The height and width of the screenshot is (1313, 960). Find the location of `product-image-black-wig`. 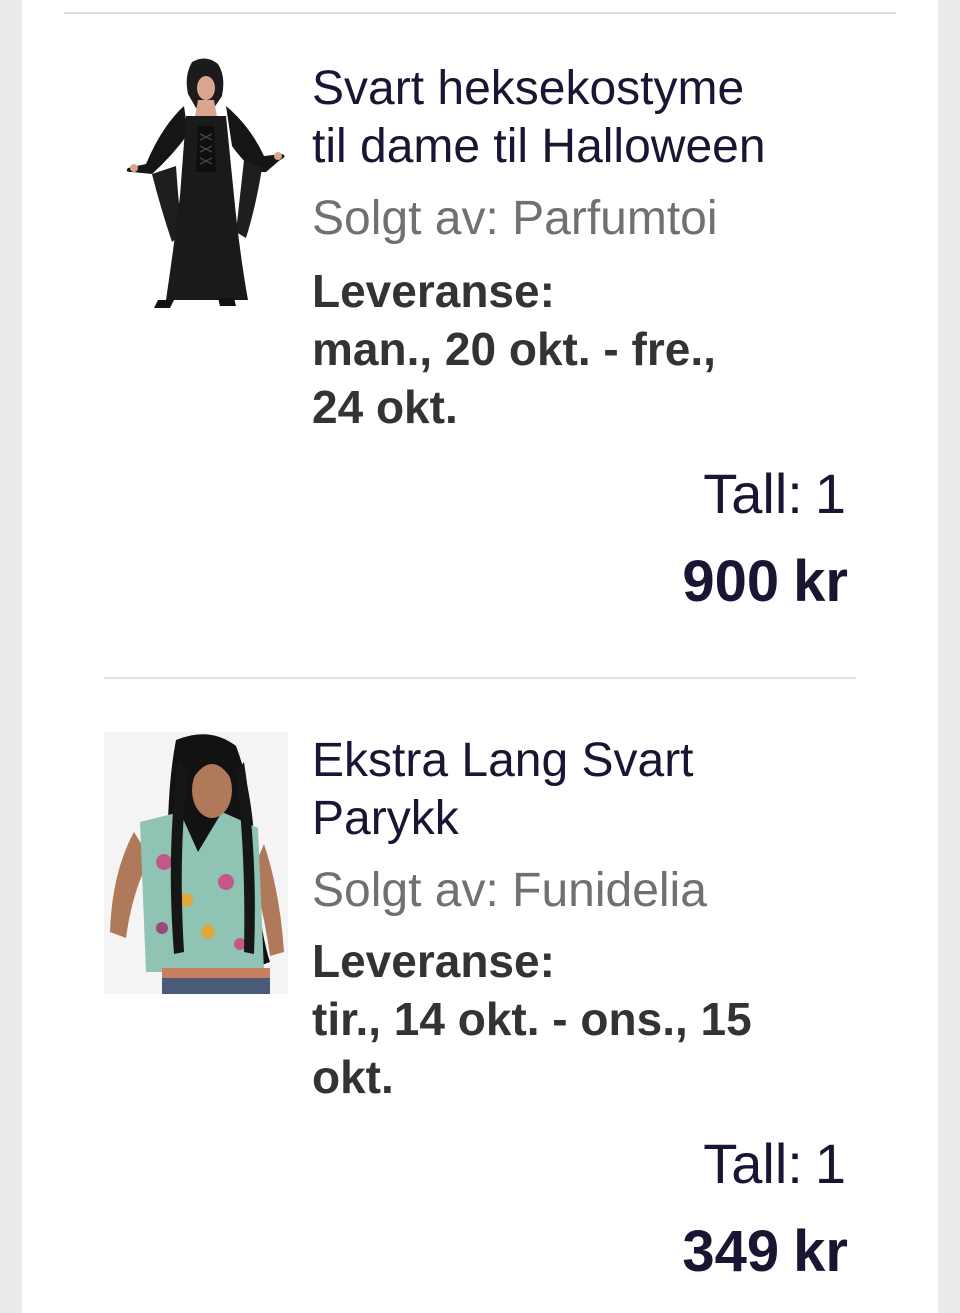

product-image-black-wig is located at coordinates (196, 863).